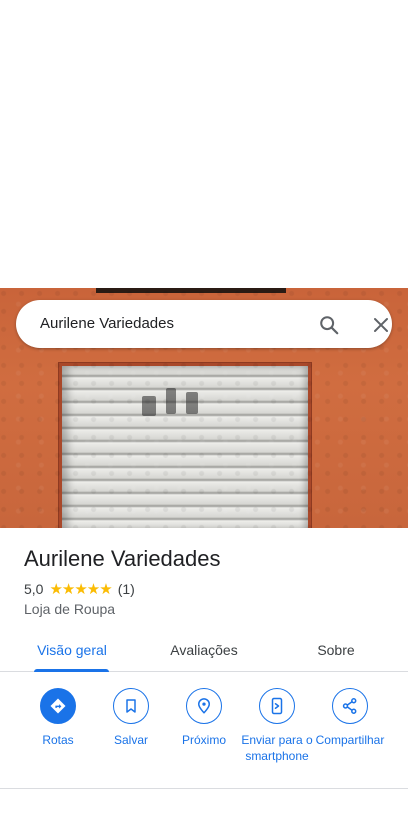 The image size is (408, 816). What do you see at coordinates (107, 323) in the screenshot?
I see `search-input: Aurilene Variedades` at bounding box center [107, 323].